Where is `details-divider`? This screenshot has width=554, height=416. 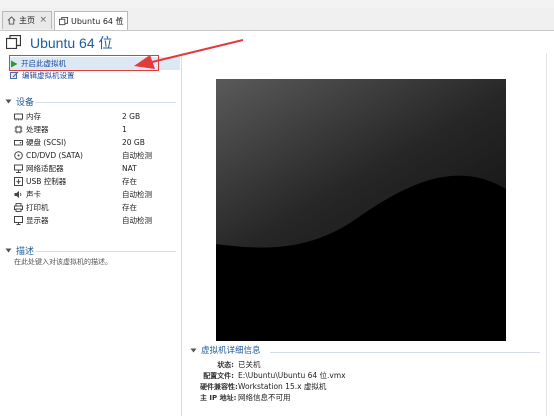 details-divider is located at coordinates (405, 352).